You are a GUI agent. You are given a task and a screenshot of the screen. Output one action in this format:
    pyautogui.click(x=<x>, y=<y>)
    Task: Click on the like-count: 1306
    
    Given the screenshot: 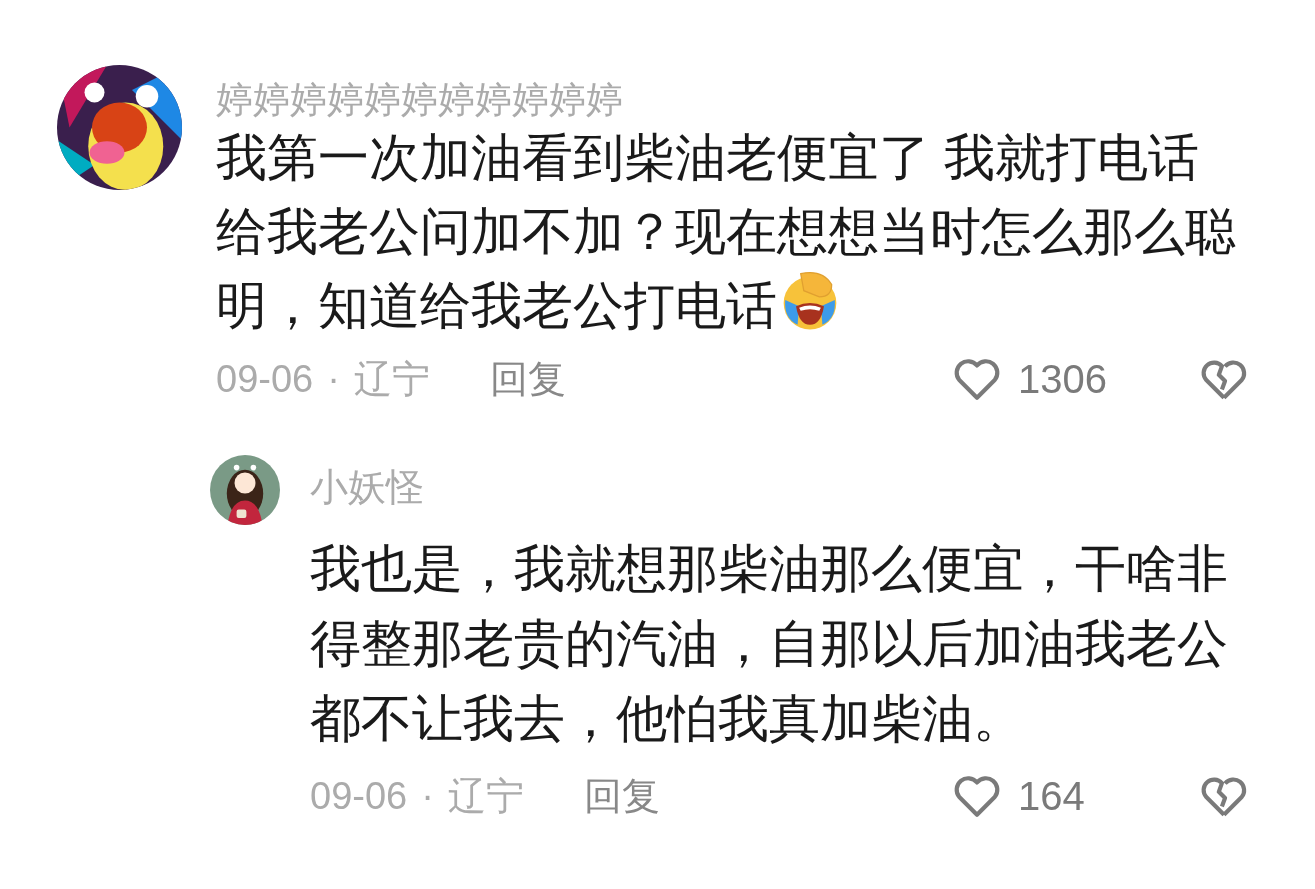 What is the action you would take?
    pyautogui.click(x=1063, y=379)
    